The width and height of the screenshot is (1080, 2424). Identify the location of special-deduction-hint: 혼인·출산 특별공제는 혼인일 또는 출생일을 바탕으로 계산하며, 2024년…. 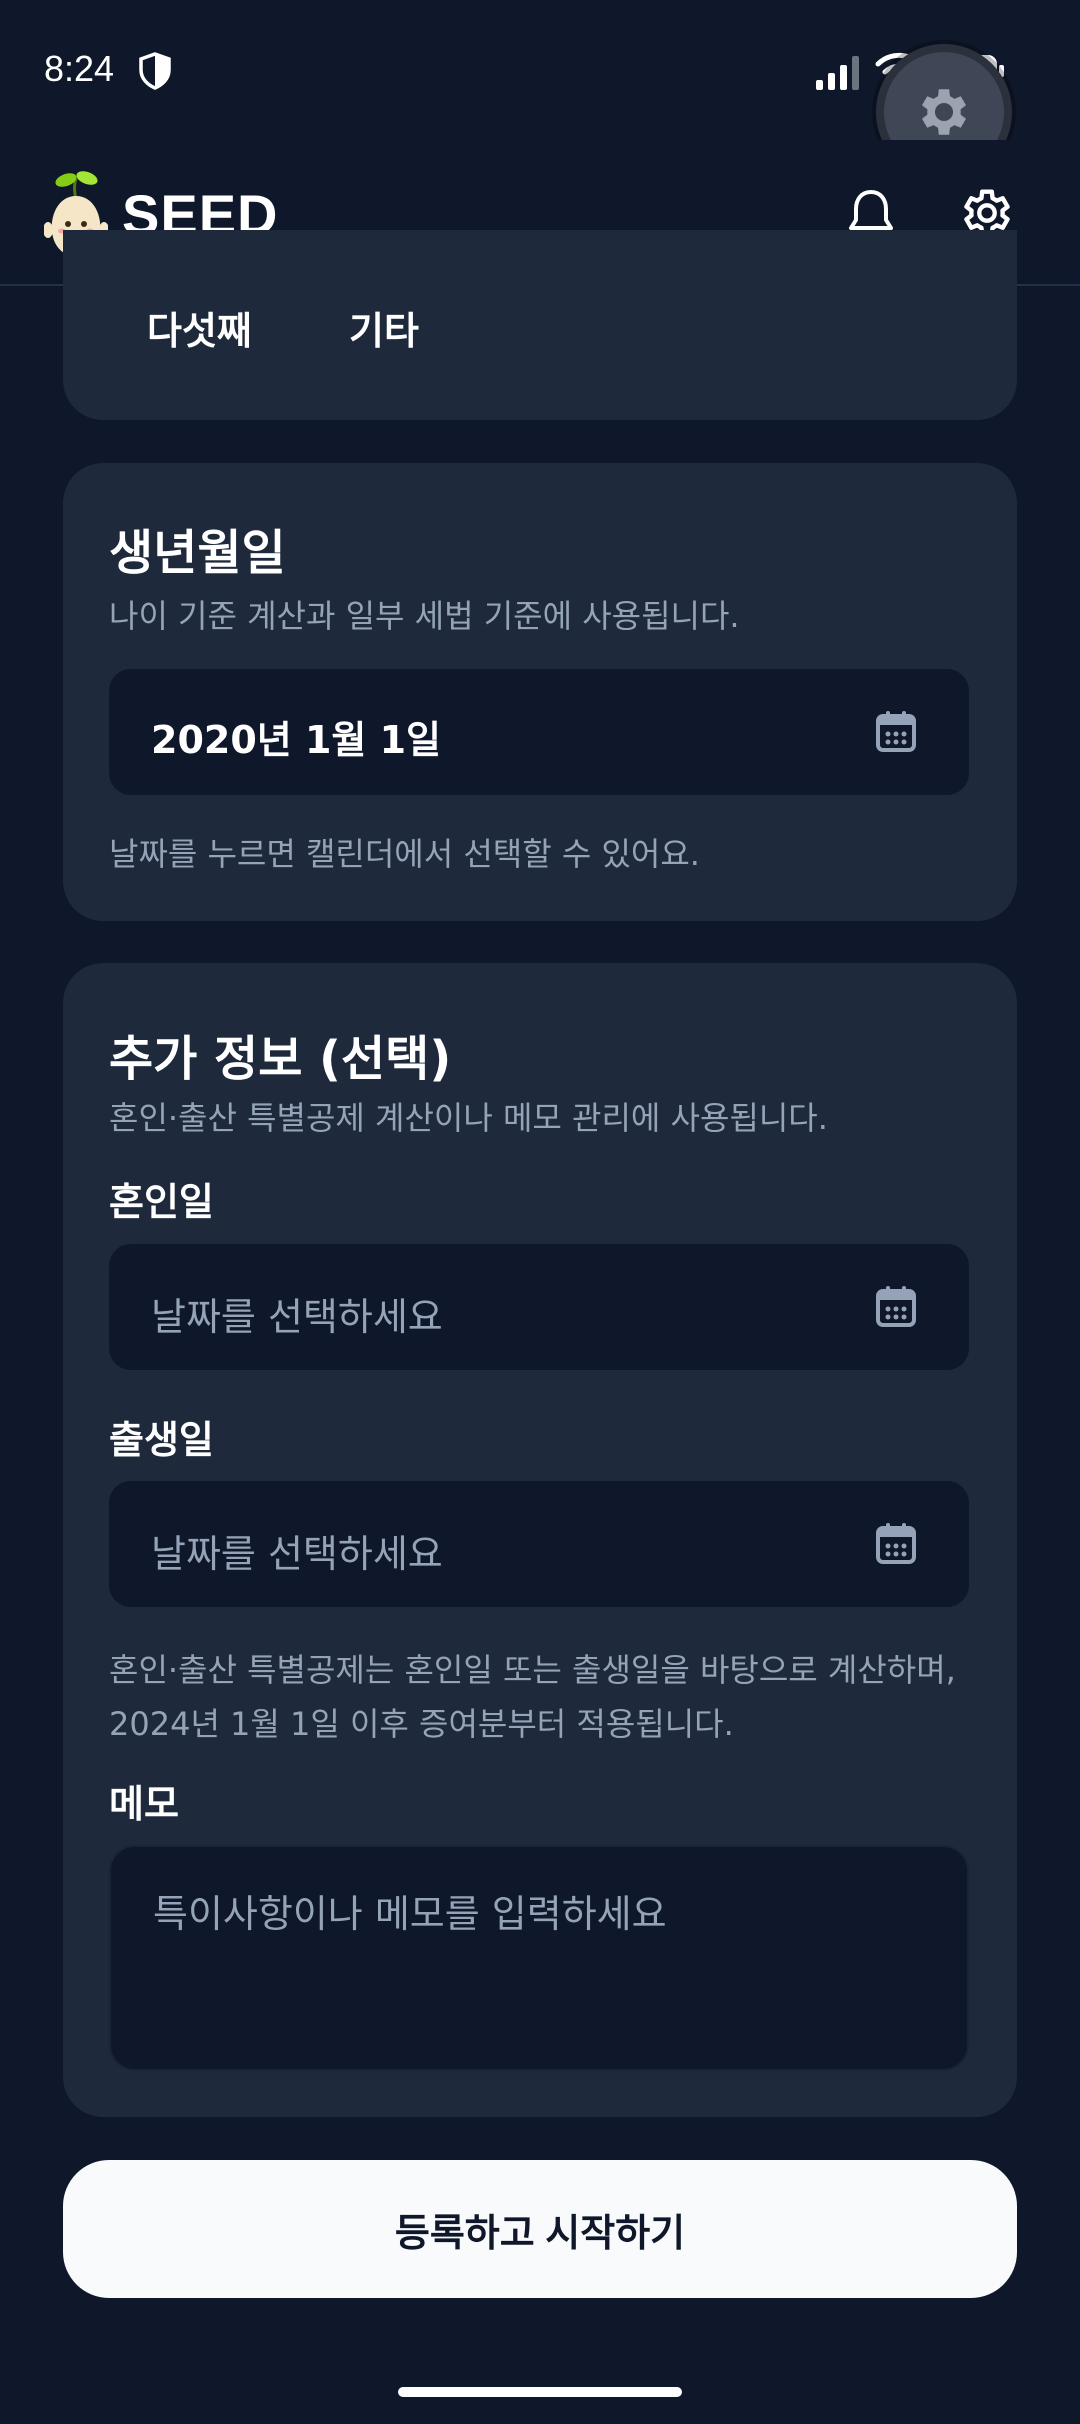
(532, 1697).